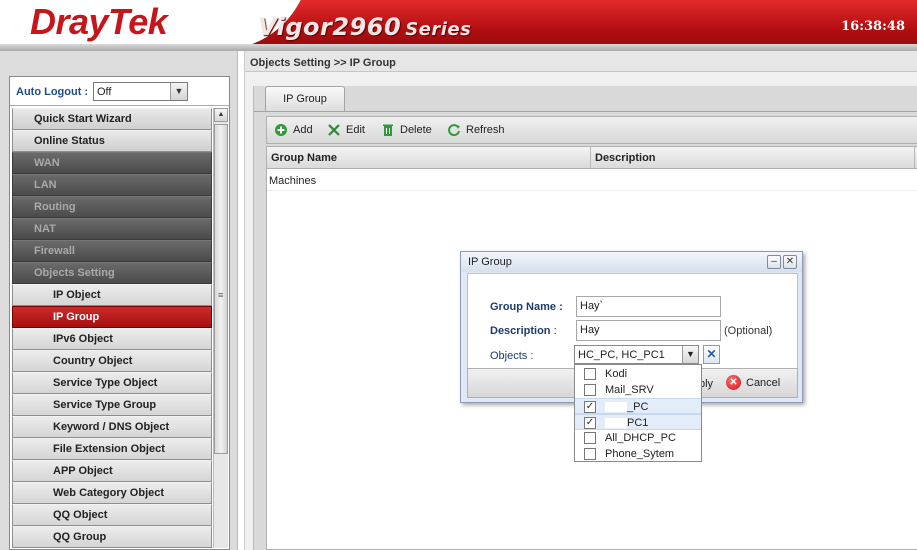 This screenshot has width=917, height=550. I want to click on option-label-text: _PC, so click(638, 407).